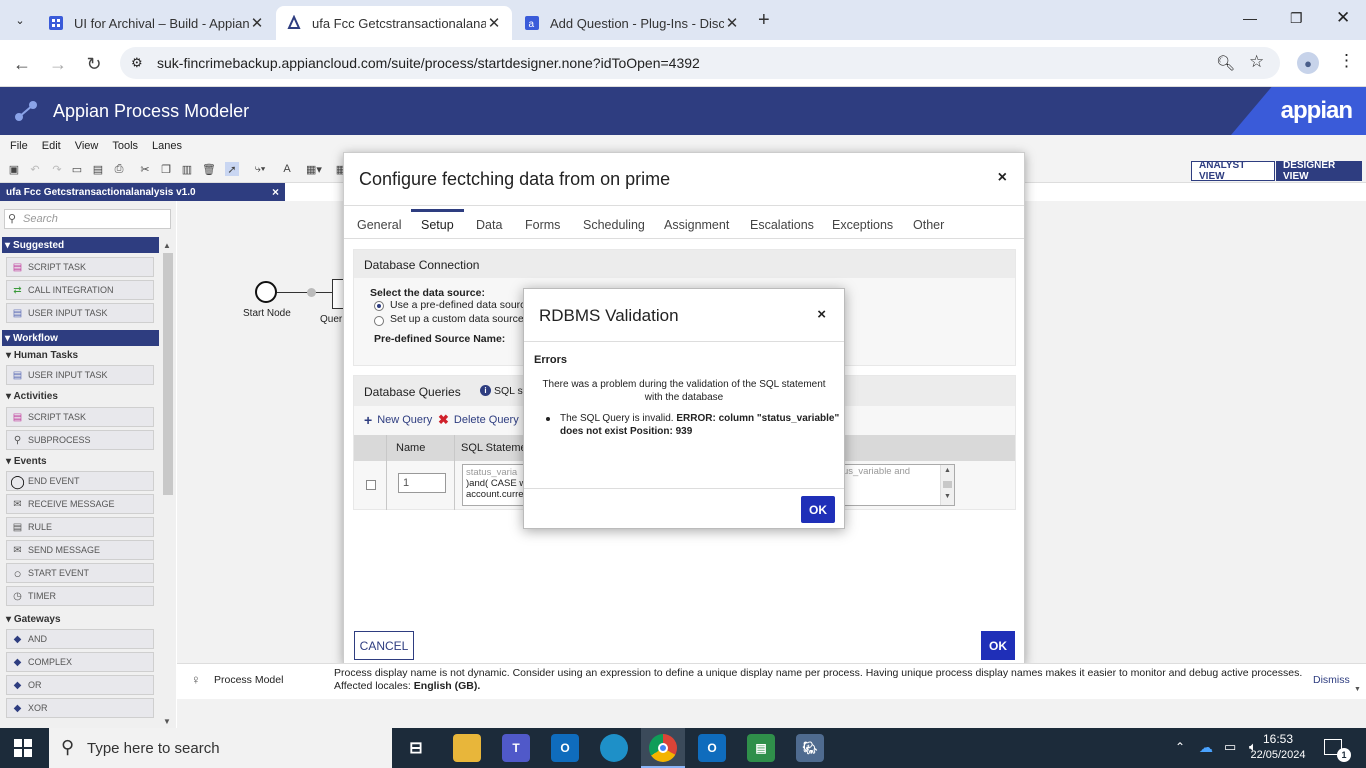 This screenshot has height=768, width=1366. I want to click on tab-data: Data, so click(489, 225).